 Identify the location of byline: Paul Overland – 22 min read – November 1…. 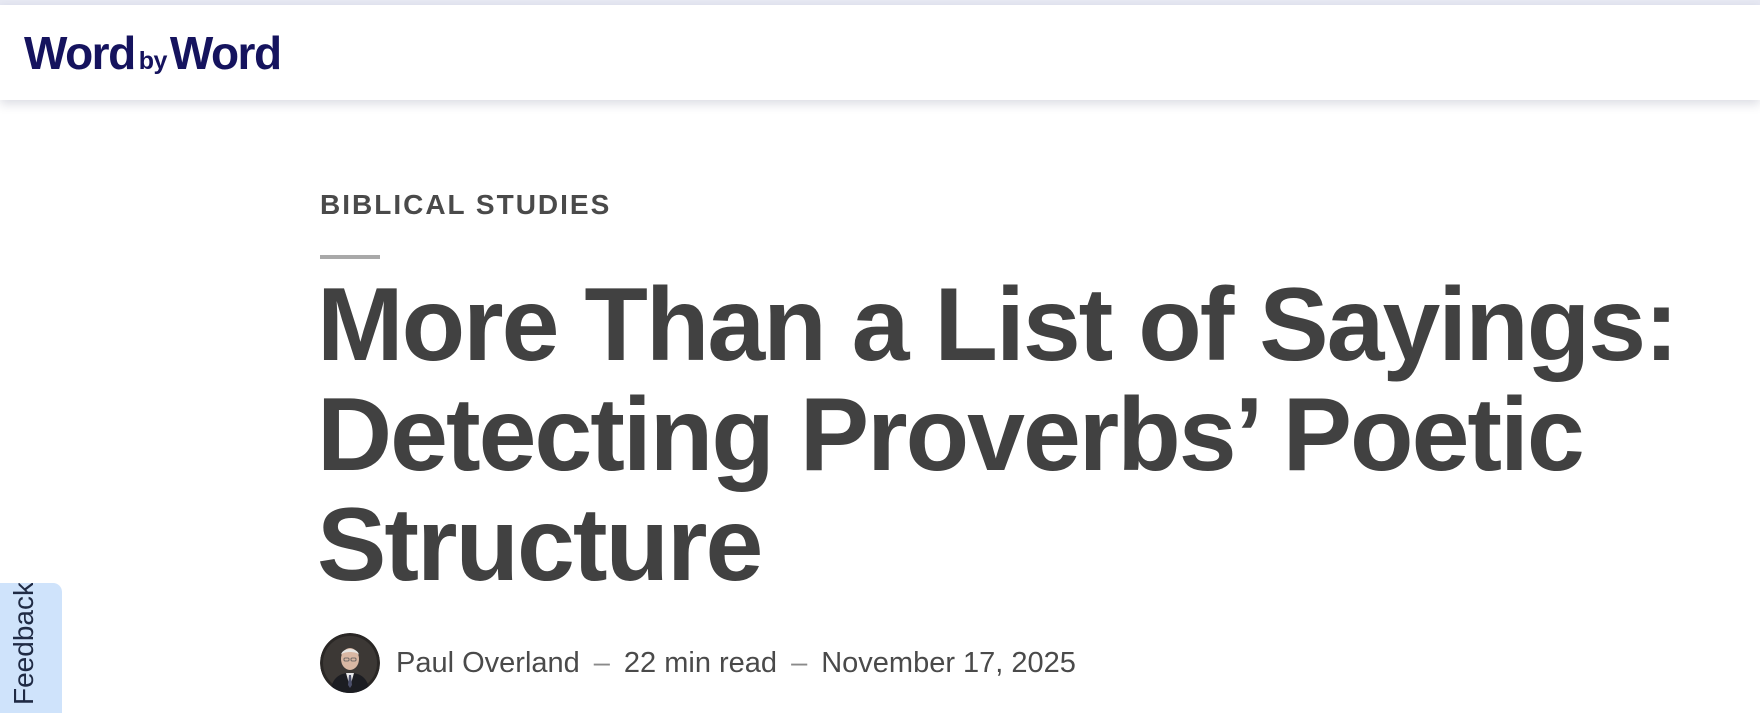
(698, 663).